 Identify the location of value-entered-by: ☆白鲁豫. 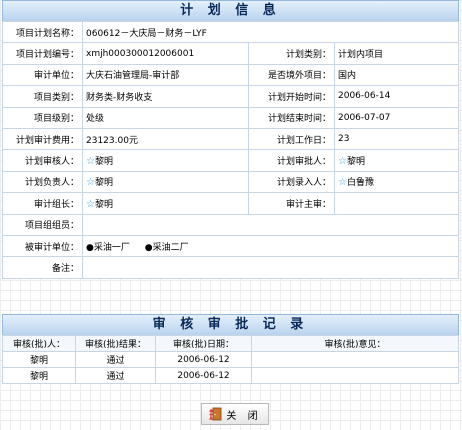
(396, 182).